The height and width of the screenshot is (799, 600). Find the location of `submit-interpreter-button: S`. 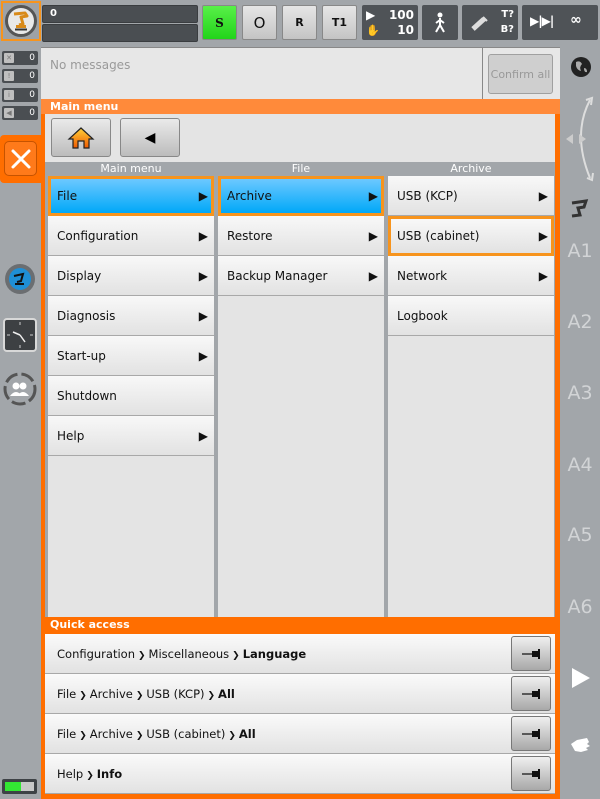

submit-interpreter-button: S is located at coordinates (219, 22).